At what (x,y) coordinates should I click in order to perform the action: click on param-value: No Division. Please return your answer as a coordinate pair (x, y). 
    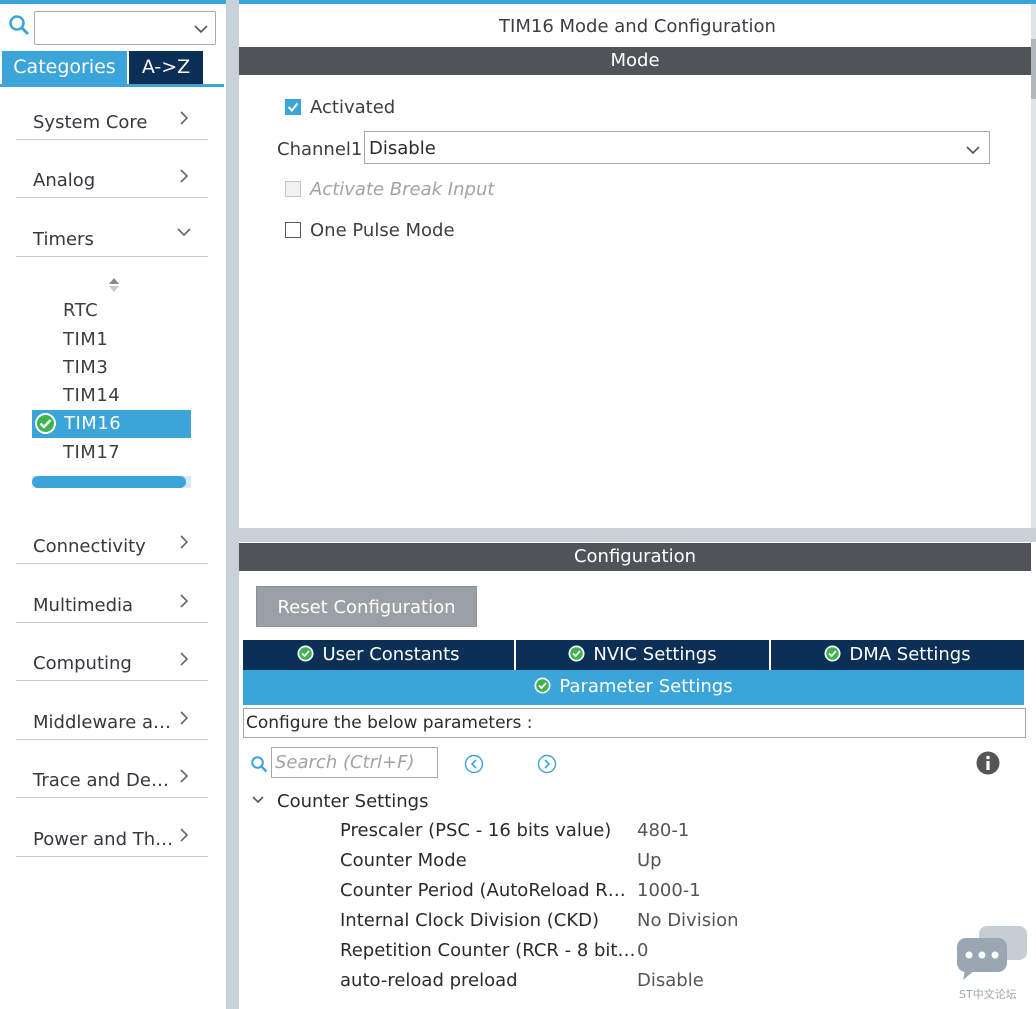
    Looking at the image, I should click on (688, 920).